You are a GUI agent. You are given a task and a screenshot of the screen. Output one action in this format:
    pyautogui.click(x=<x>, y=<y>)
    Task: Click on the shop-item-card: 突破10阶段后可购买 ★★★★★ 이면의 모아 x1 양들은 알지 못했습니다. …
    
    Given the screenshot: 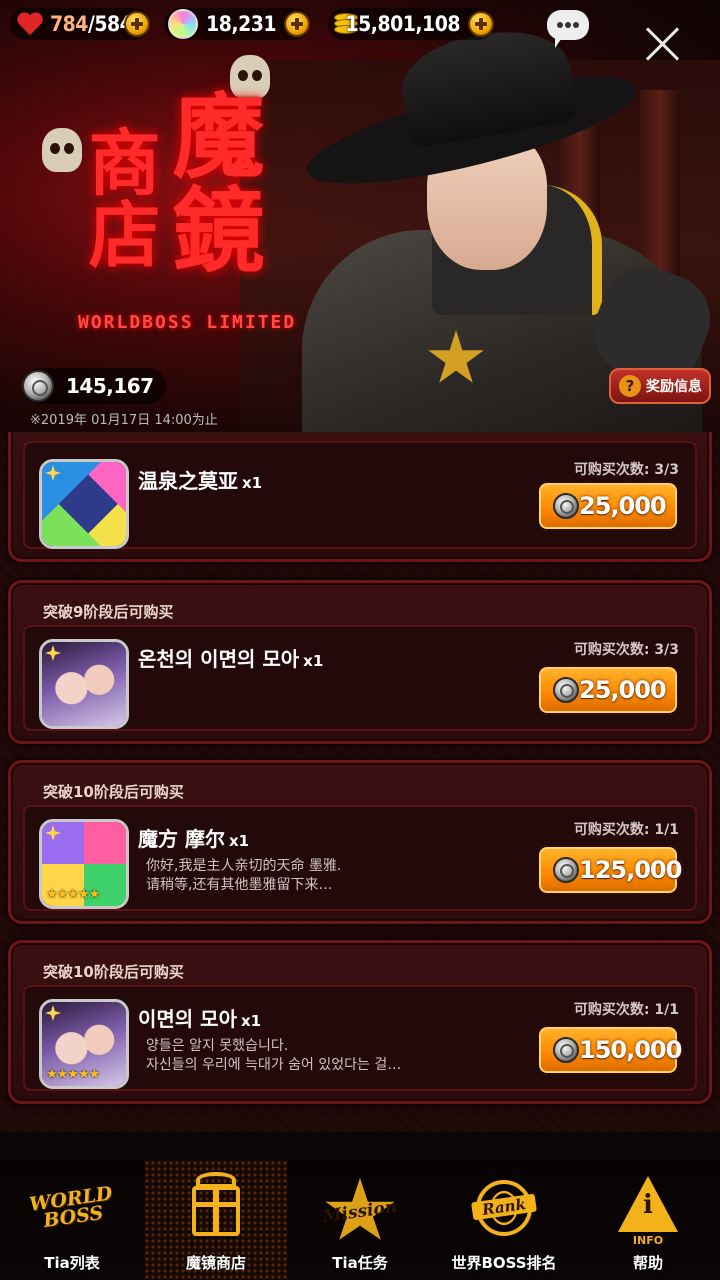 What is the action you would take?
    pyautogui.click(x=360, y=1022)
    